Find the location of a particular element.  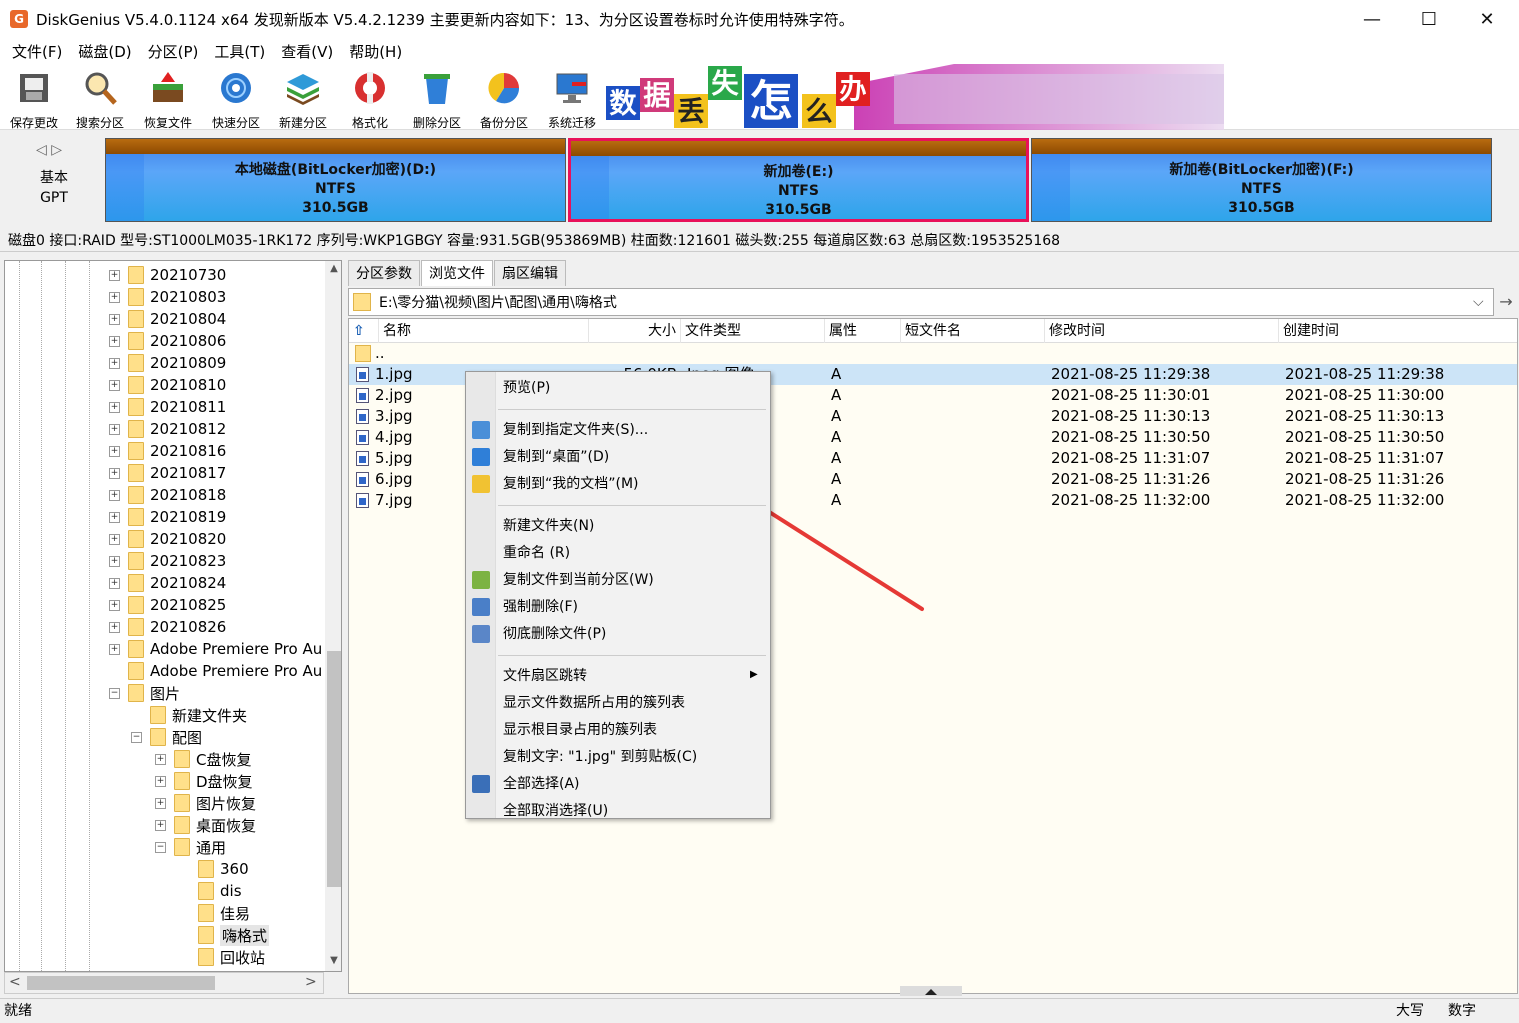

tab-sector-edit: 扇区编辑 is located at coordinates (530, 273).